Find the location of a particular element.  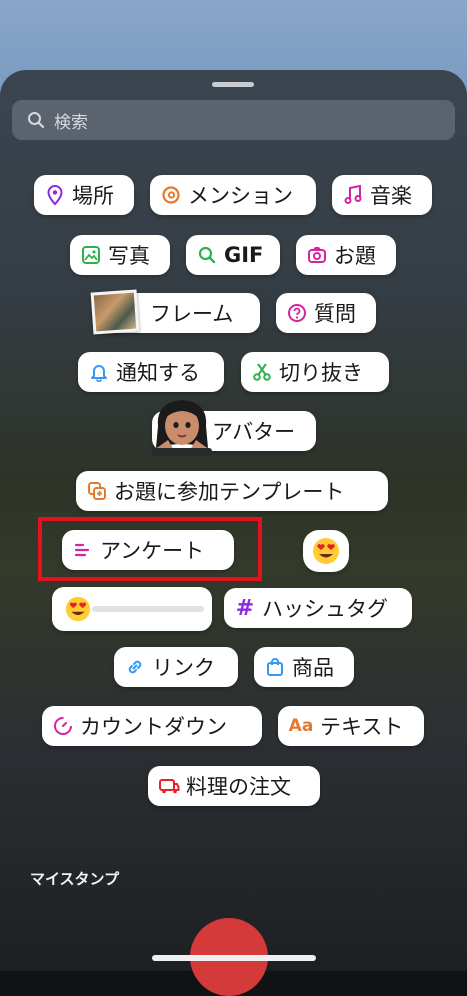

photo-sticker: 写真 is located at coordinates (120, 255).